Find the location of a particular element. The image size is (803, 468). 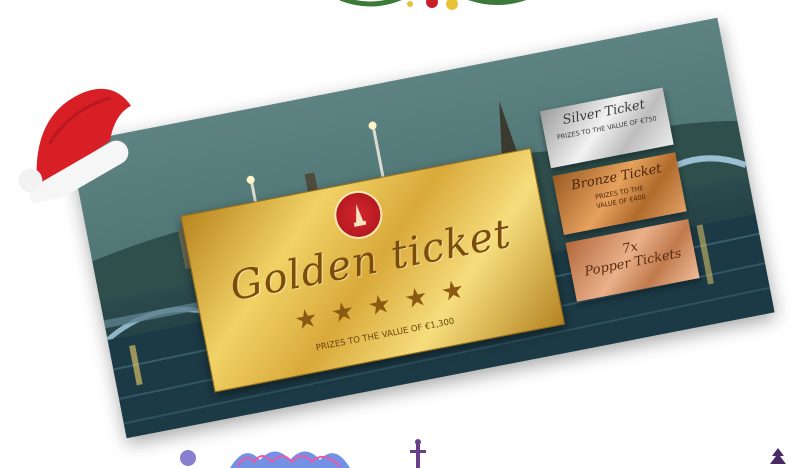

ornament-strip is located at coordinates (483, 453).